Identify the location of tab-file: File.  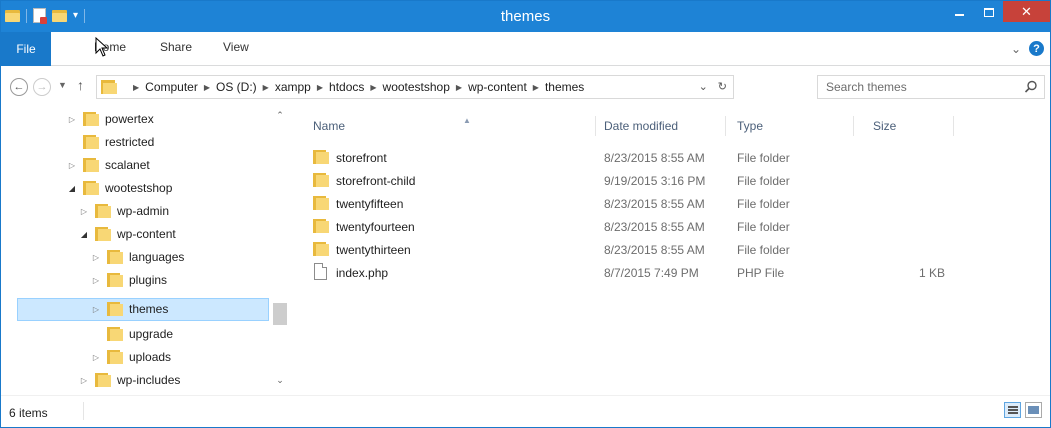
(26, 49).